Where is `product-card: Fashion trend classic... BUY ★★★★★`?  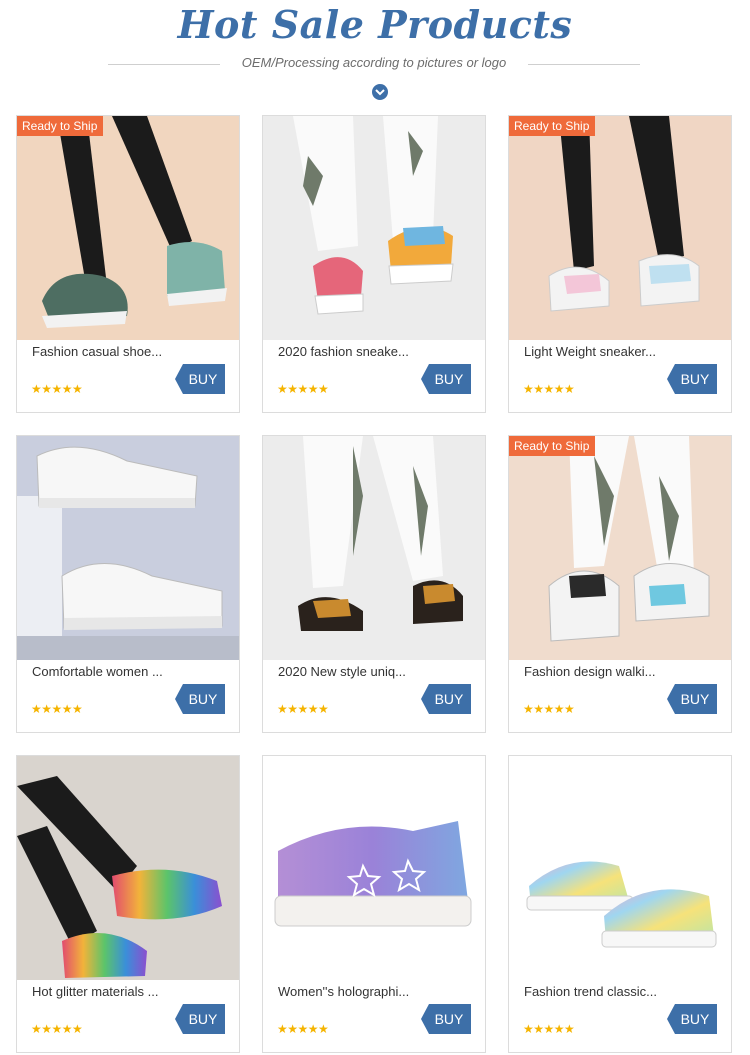
product-card: Fashion trend classic... BUY ★★★★★ is located at coordinates (620, 904).